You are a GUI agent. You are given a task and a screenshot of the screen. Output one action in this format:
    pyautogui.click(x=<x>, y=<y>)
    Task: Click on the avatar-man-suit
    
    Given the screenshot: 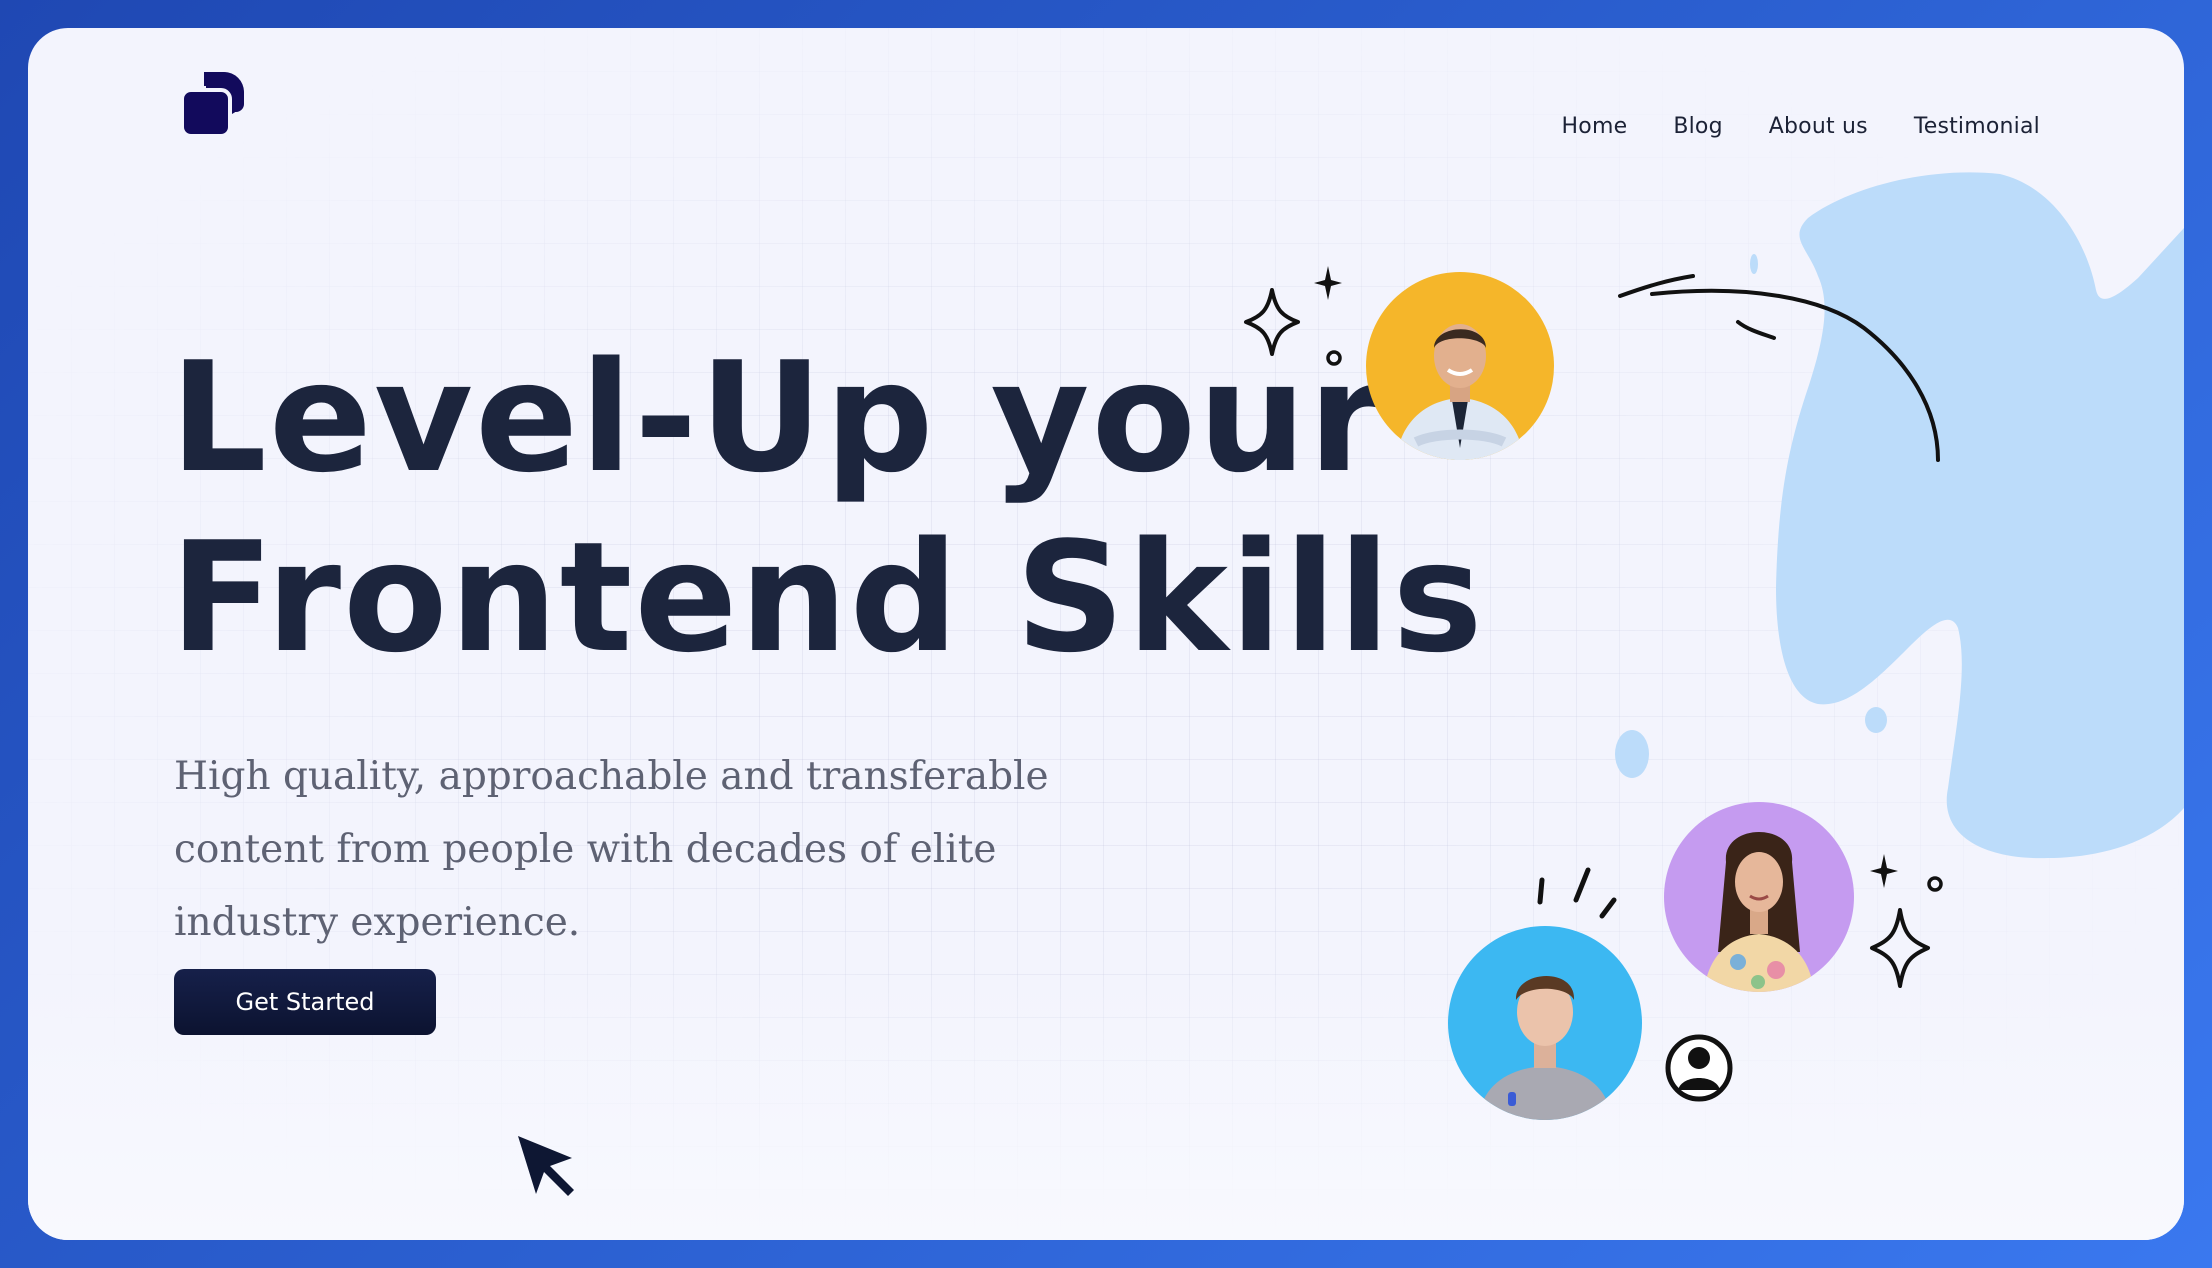 What is the action you would take?
    pyautogui.click(x=1460, y=366)
    